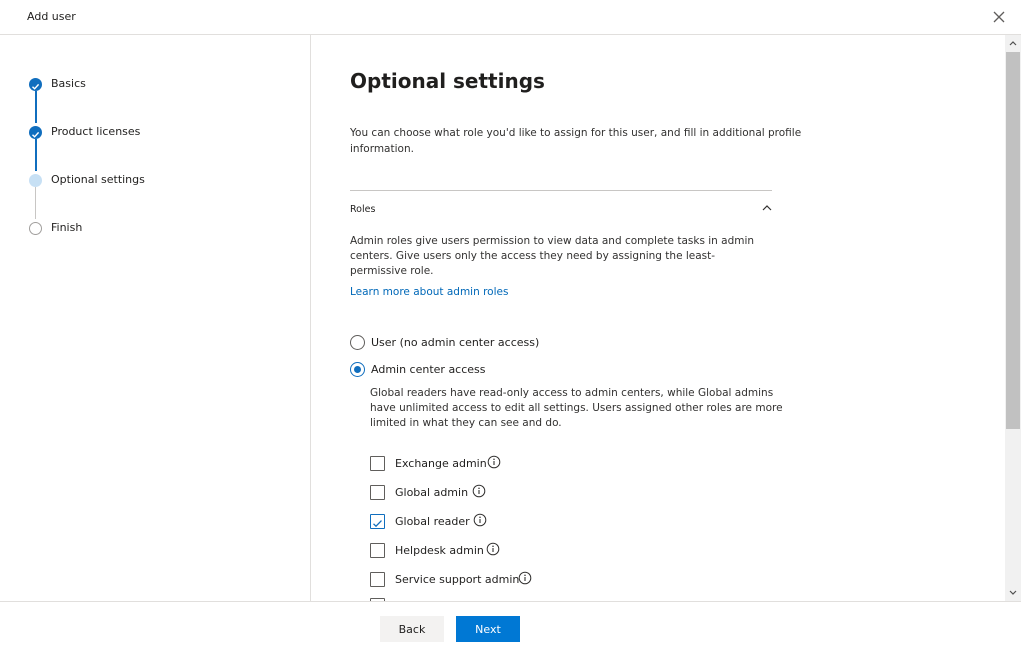  What do you see at coordinates (51, 16) in the screenshot?
I see `dialog-title: Add user` at bounding box center [51, 16].